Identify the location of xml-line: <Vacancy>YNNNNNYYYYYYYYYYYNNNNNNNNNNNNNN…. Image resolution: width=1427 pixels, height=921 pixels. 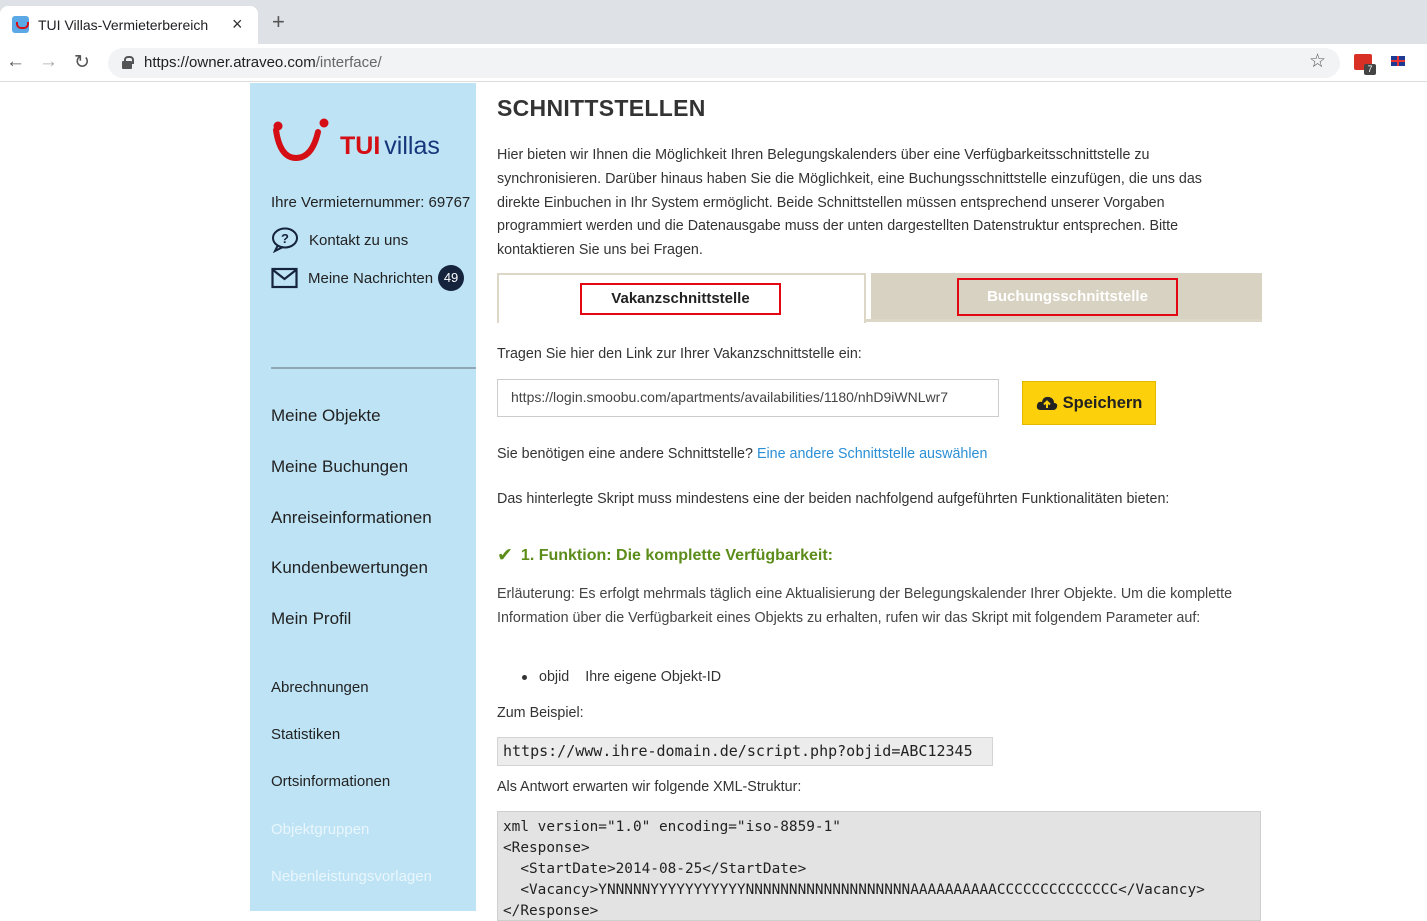
(854, 890).